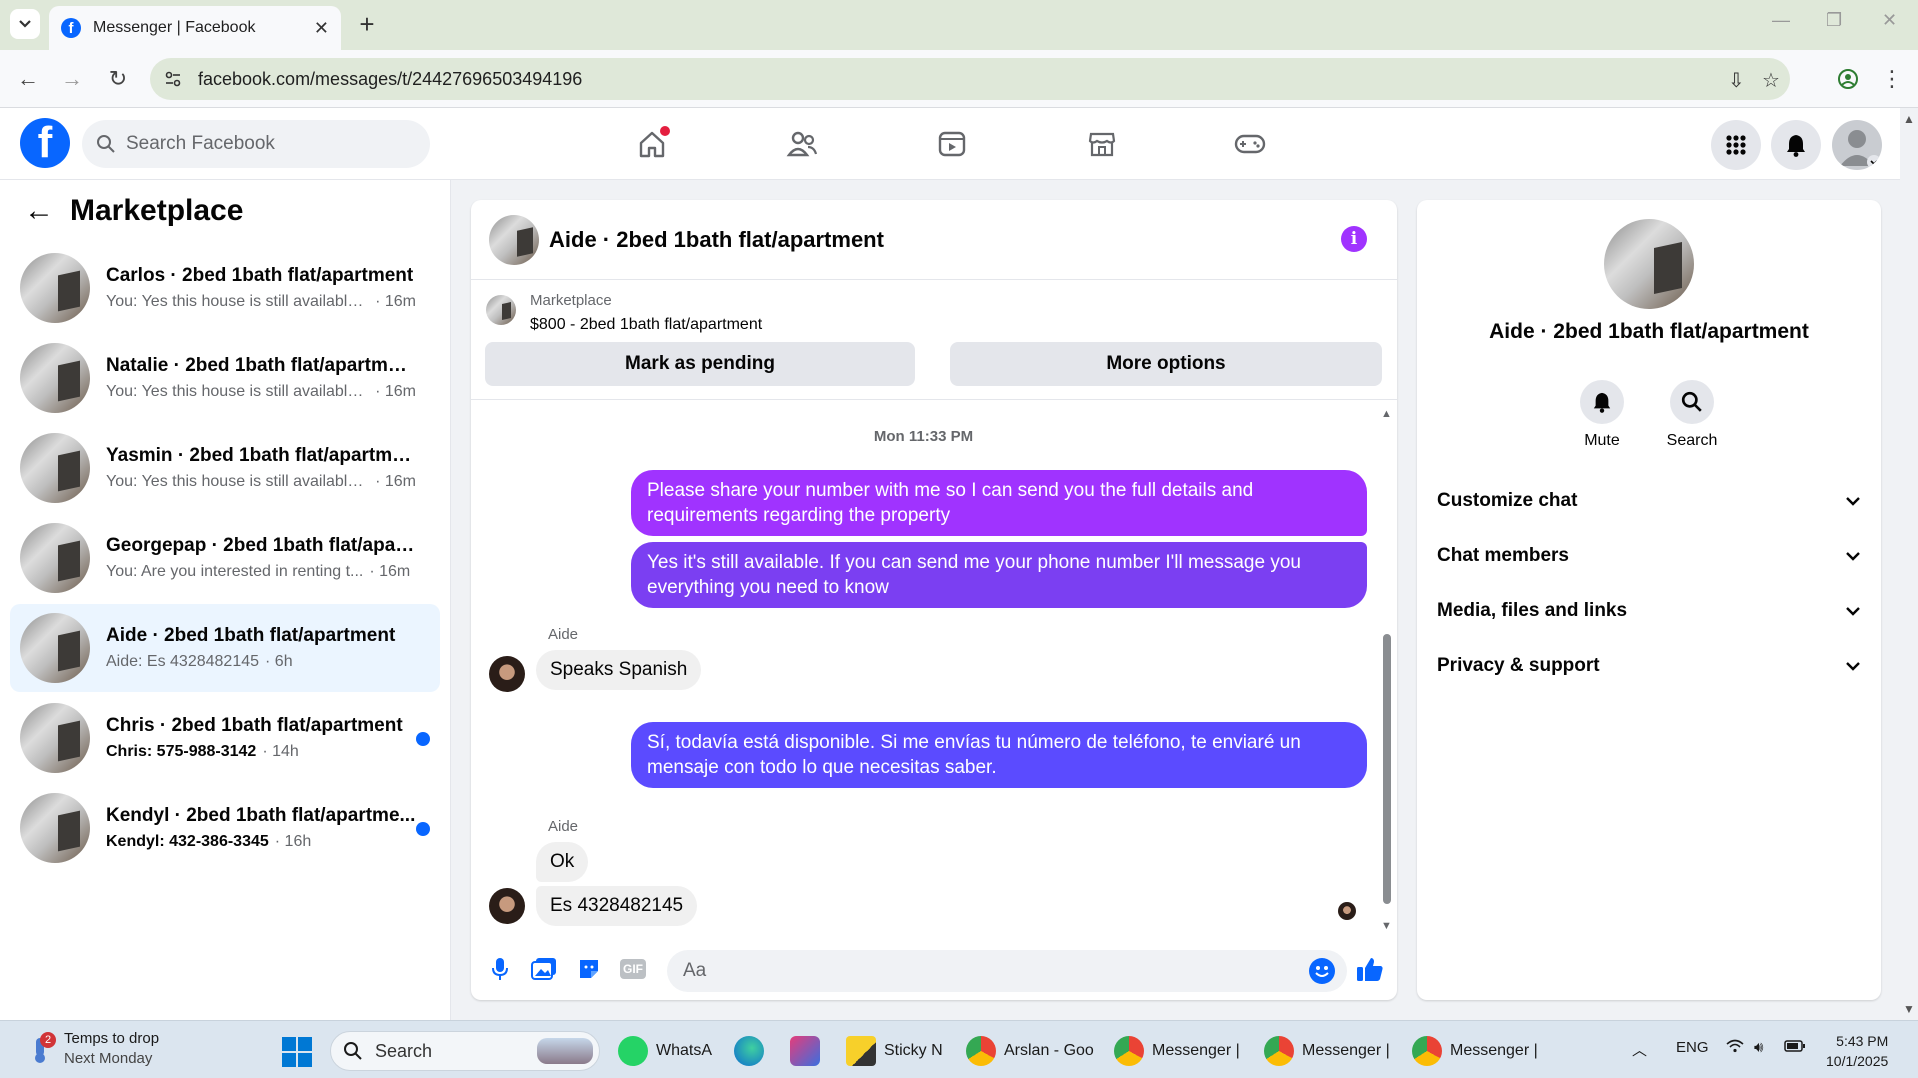 Image resolution: width=1918 pixels, height=1078 pixels. I want to click on marketplace-label: Marketplace, so click(571, 300).